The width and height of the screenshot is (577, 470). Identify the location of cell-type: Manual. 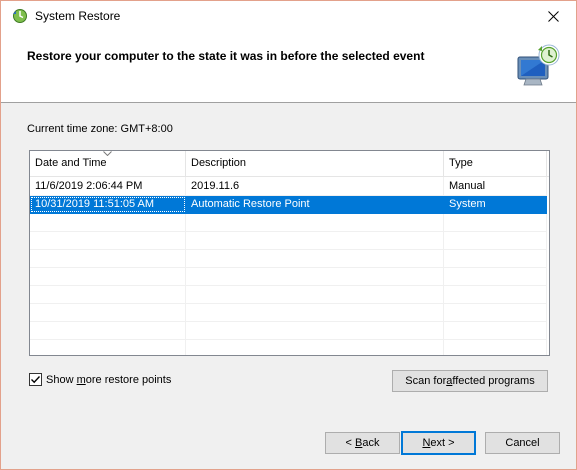
(467, 186).